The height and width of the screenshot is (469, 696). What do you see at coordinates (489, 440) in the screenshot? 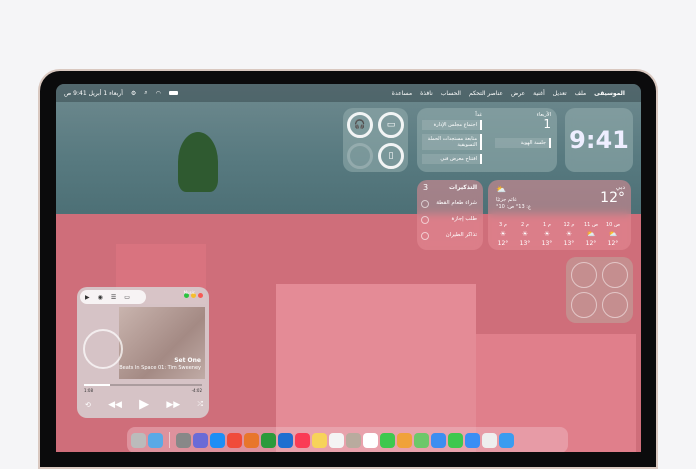
I see `launchpad-grid-icon` at bounding box center [489, 440].